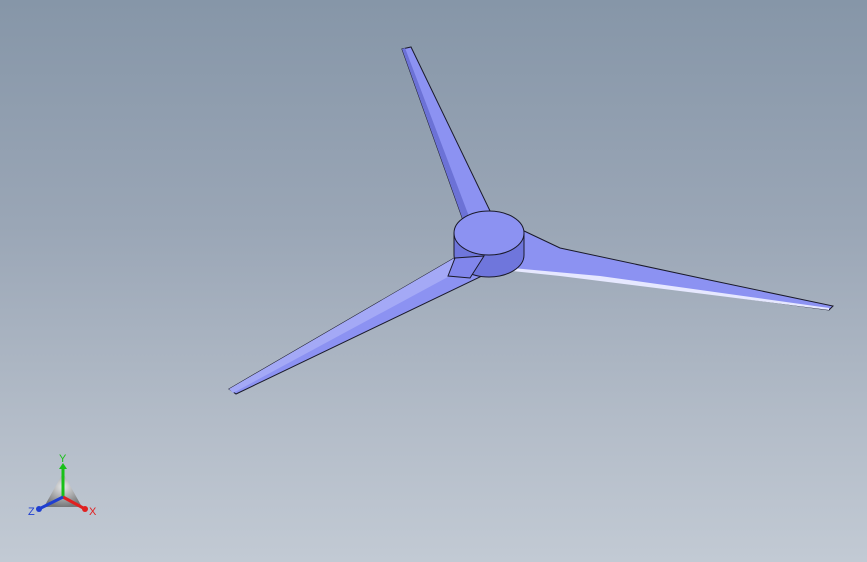 The width and height of the screenshot is (867, 562). What do you see at coordinates (489, 233) in the screenshot?
I see `rotor-hub-top` at bounding box center [489, 233].